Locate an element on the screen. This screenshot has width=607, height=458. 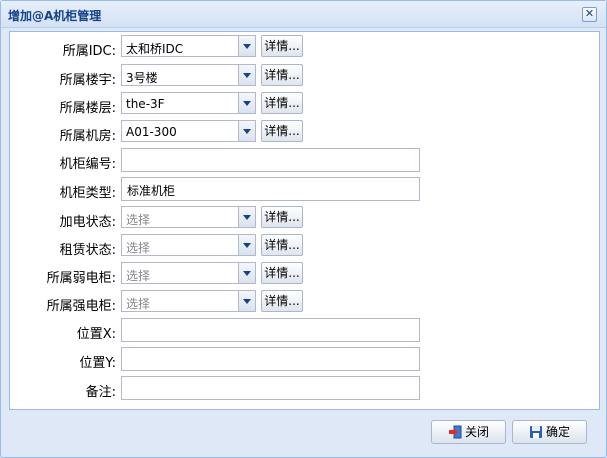
select-value: A01-300 is located at coordinates (151, 132).